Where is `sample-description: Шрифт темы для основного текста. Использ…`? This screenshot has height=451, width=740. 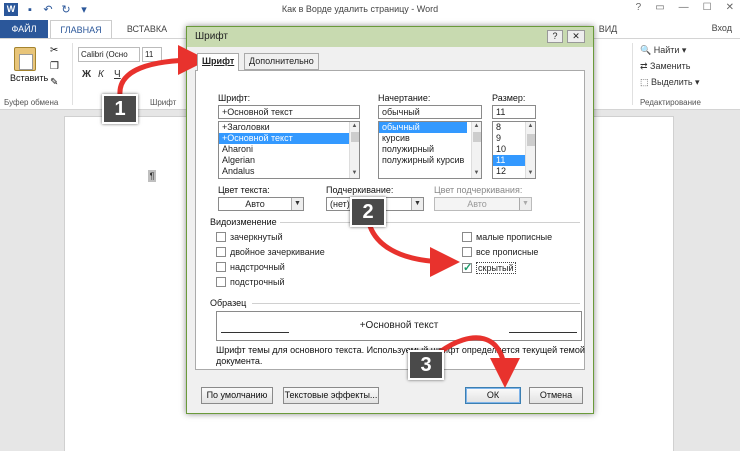 sample-description: Шрифт темы для основного текста. Использ… is located at coordinates (400, 355).